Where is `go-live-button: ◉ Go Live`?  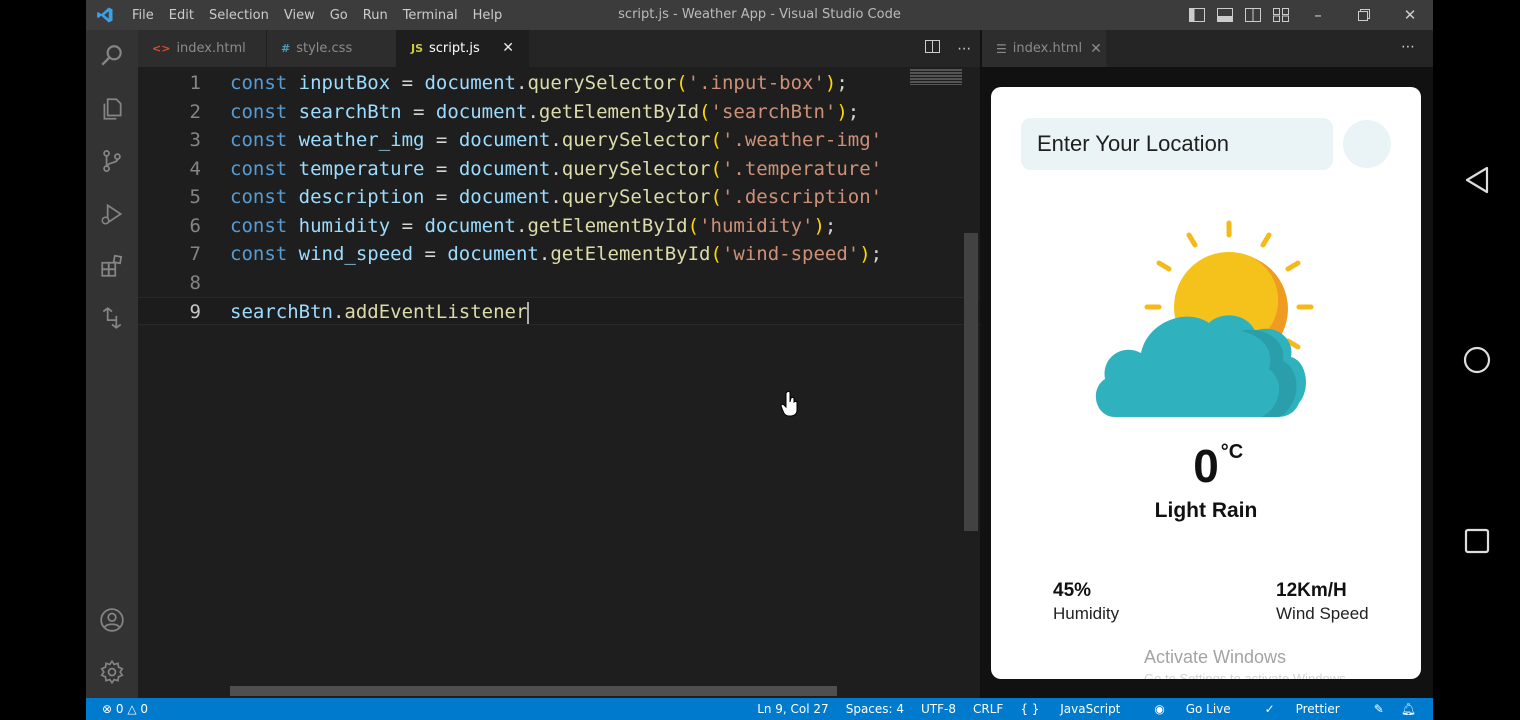
go-live-button: ◉ Go Live is located at coordinates (1200, 709).